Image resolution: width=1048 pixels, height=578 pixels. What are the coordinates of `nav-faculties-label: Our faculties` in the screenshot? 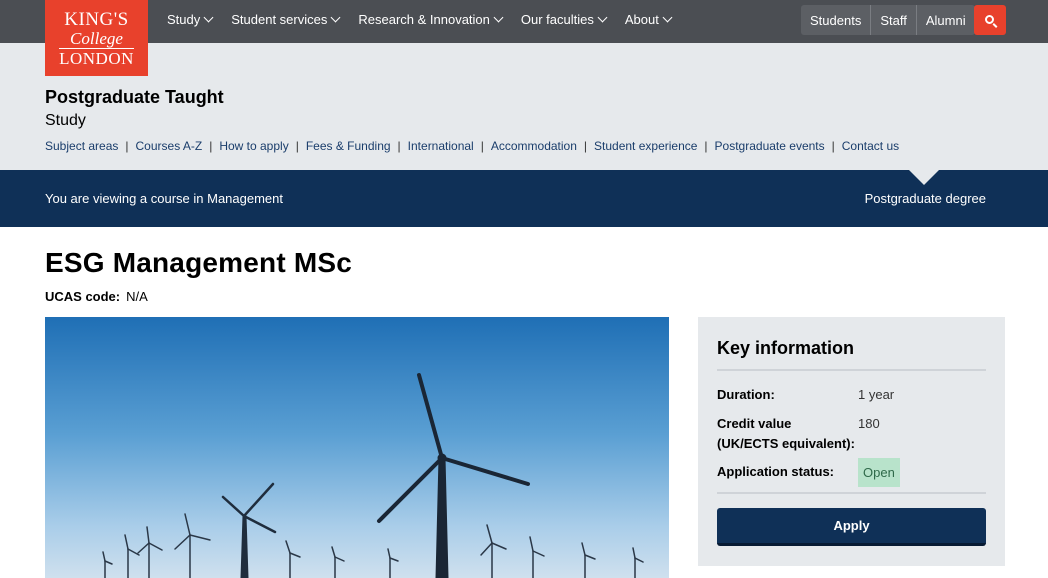 It's located at (557, 19).